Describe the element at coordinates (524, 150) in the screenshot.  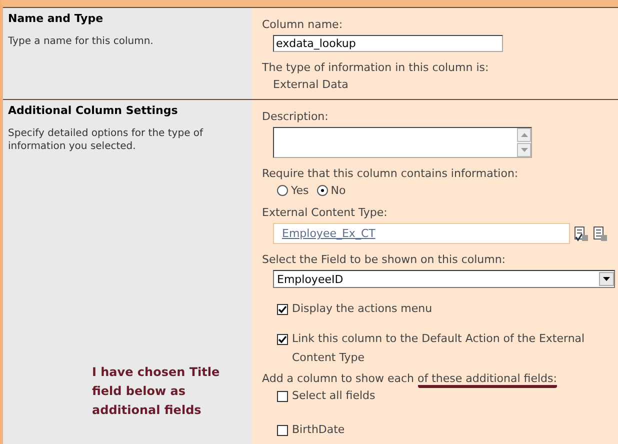
I see `down-arrow-icon` at that location.